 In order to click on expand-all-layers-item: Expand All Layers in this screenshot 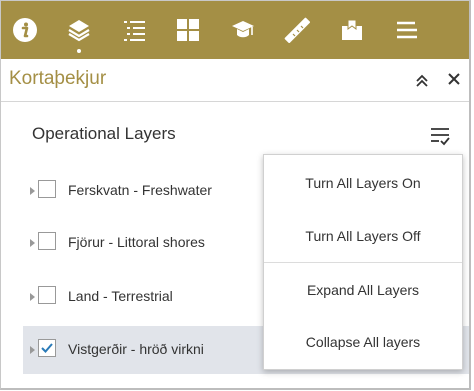, I will do `click(363, 290)`.